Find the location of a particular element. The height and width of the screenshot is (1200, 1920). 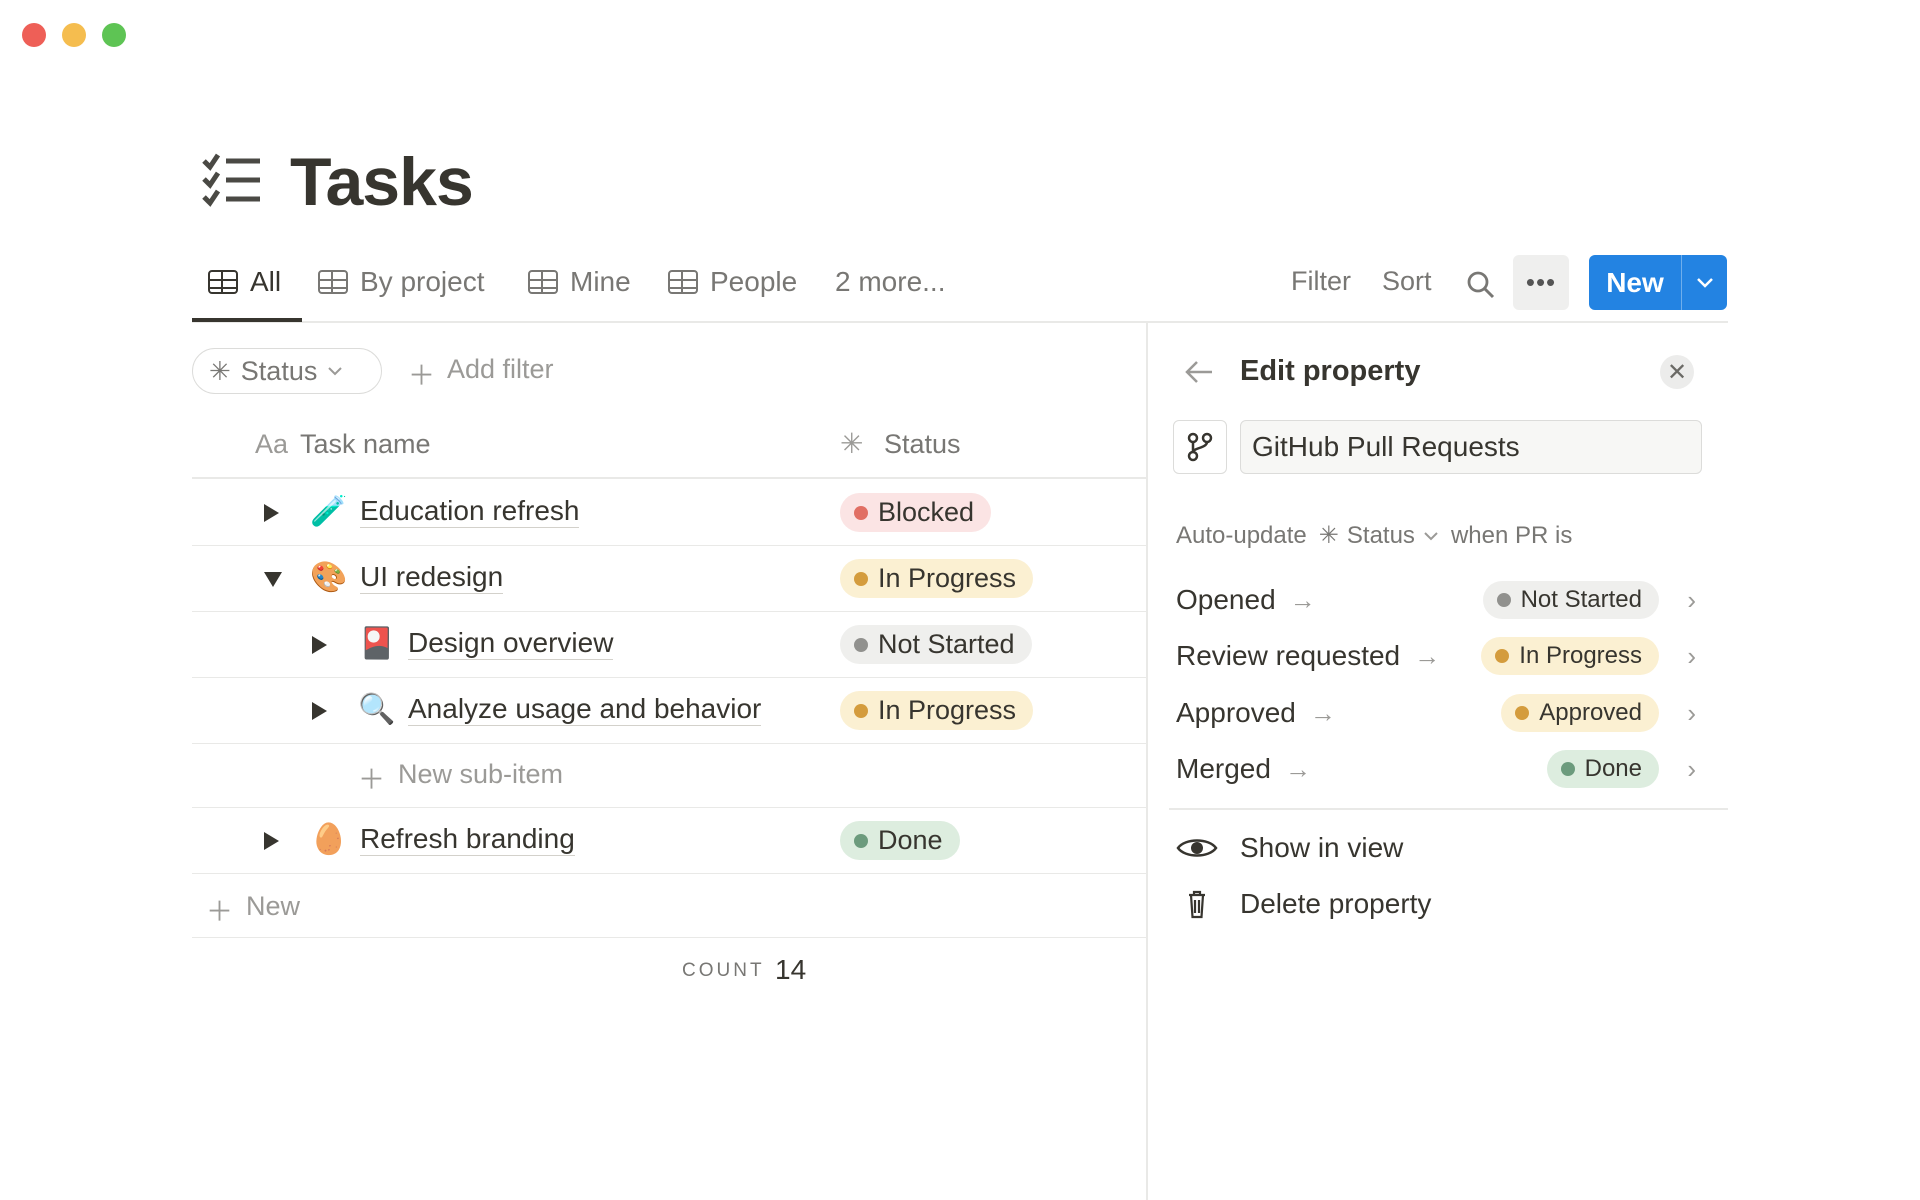

task-name-link: UI redesign is located at coordinates (432, 577).